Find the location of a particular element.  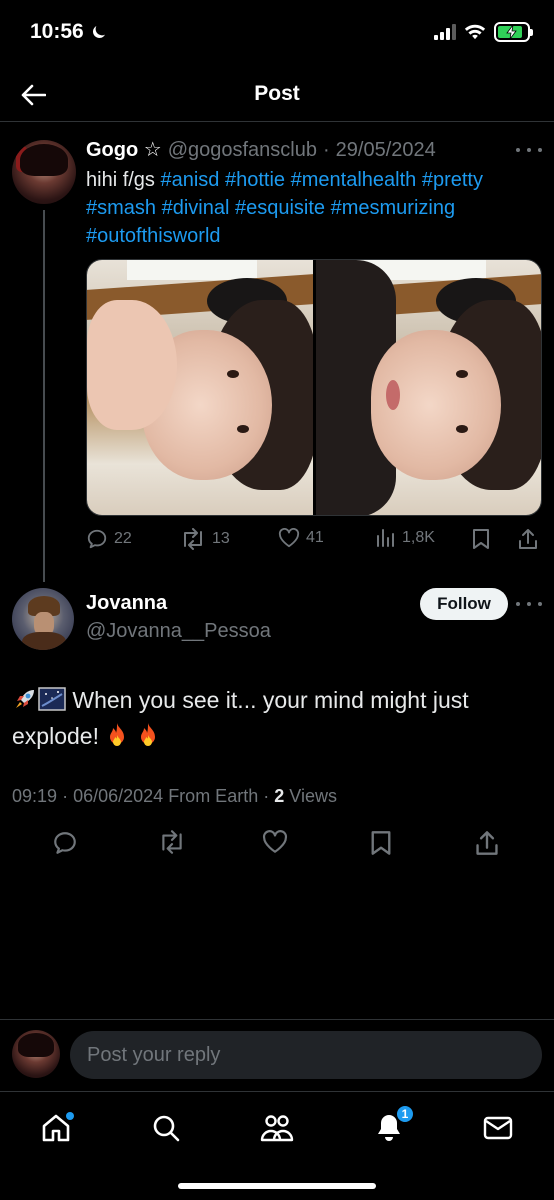

page-title: Post is located at coordinates (277, 93).